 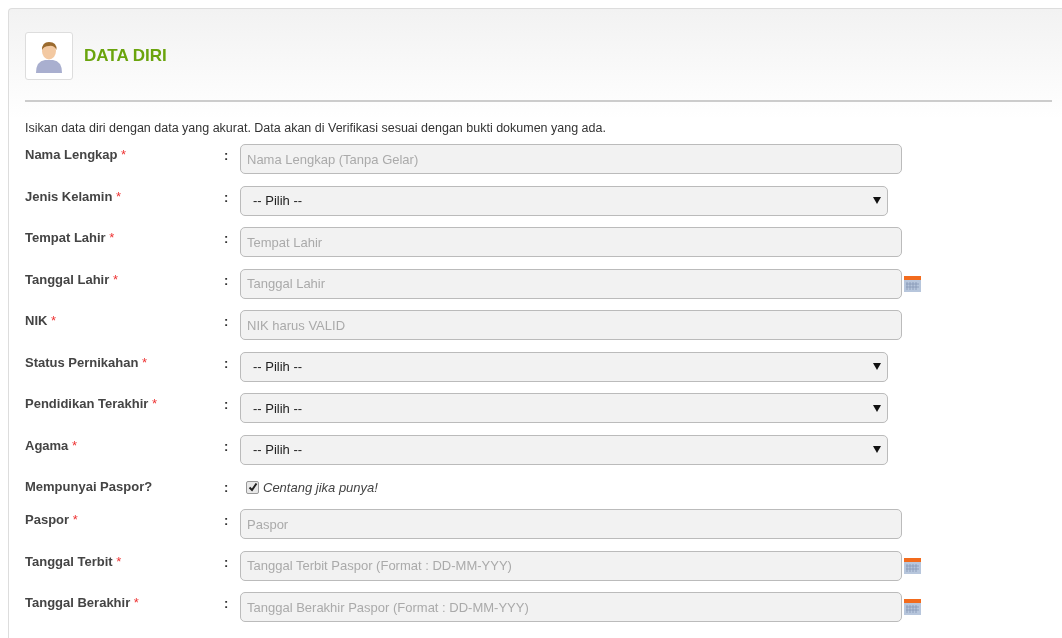 What do you see at coordinates (70, 237) in the screenshot?
I see `field-label: Tempat Lahir *` at bounding box center [70, 237].